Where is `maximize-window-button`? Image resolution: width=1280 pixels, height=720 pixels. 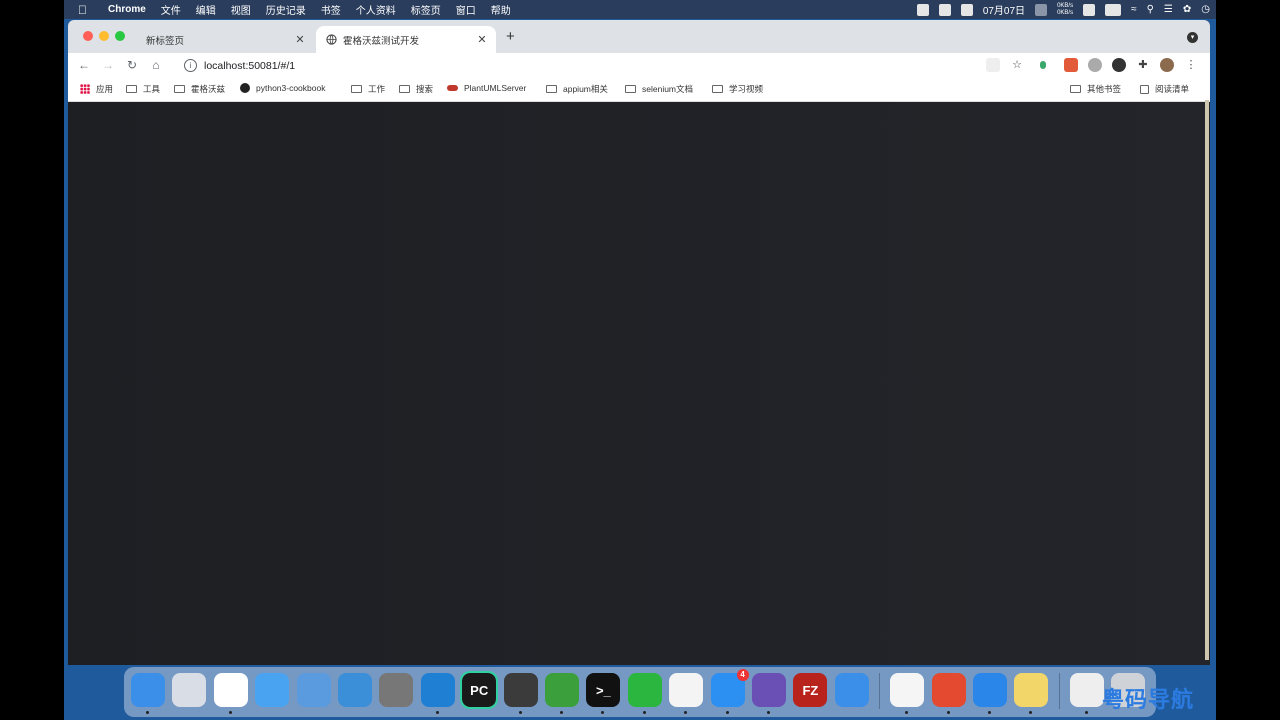 maximize-window-button is located at coordinates (120, 36).